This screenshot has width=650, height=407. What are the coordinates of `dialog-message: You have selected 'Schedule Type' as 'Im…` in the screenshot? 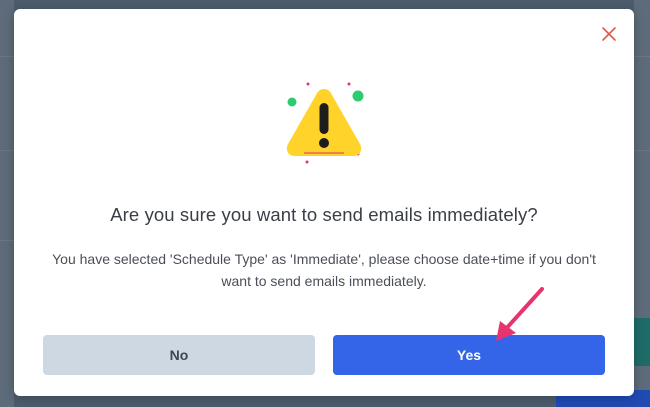 It's located at (324, 270).